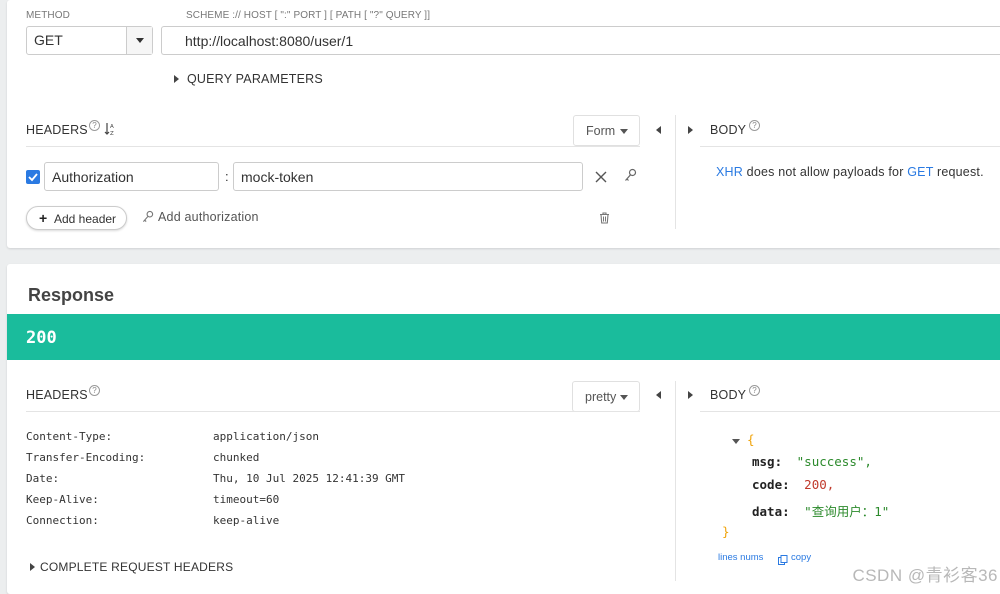  I want to click on response-header-value: chunked, so click(236, 457).